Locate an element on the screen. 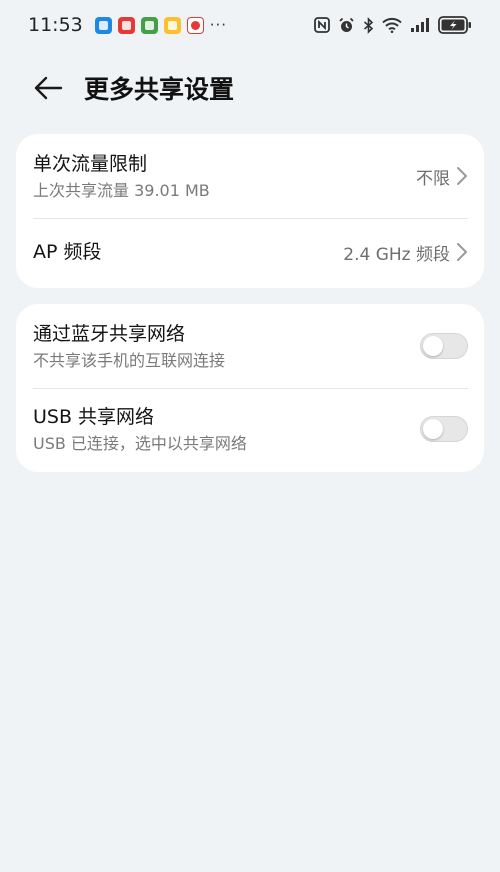 The width and height of the screenshot is (500, 872). row-text: AP 频段 is located at coordinates (67, 252).